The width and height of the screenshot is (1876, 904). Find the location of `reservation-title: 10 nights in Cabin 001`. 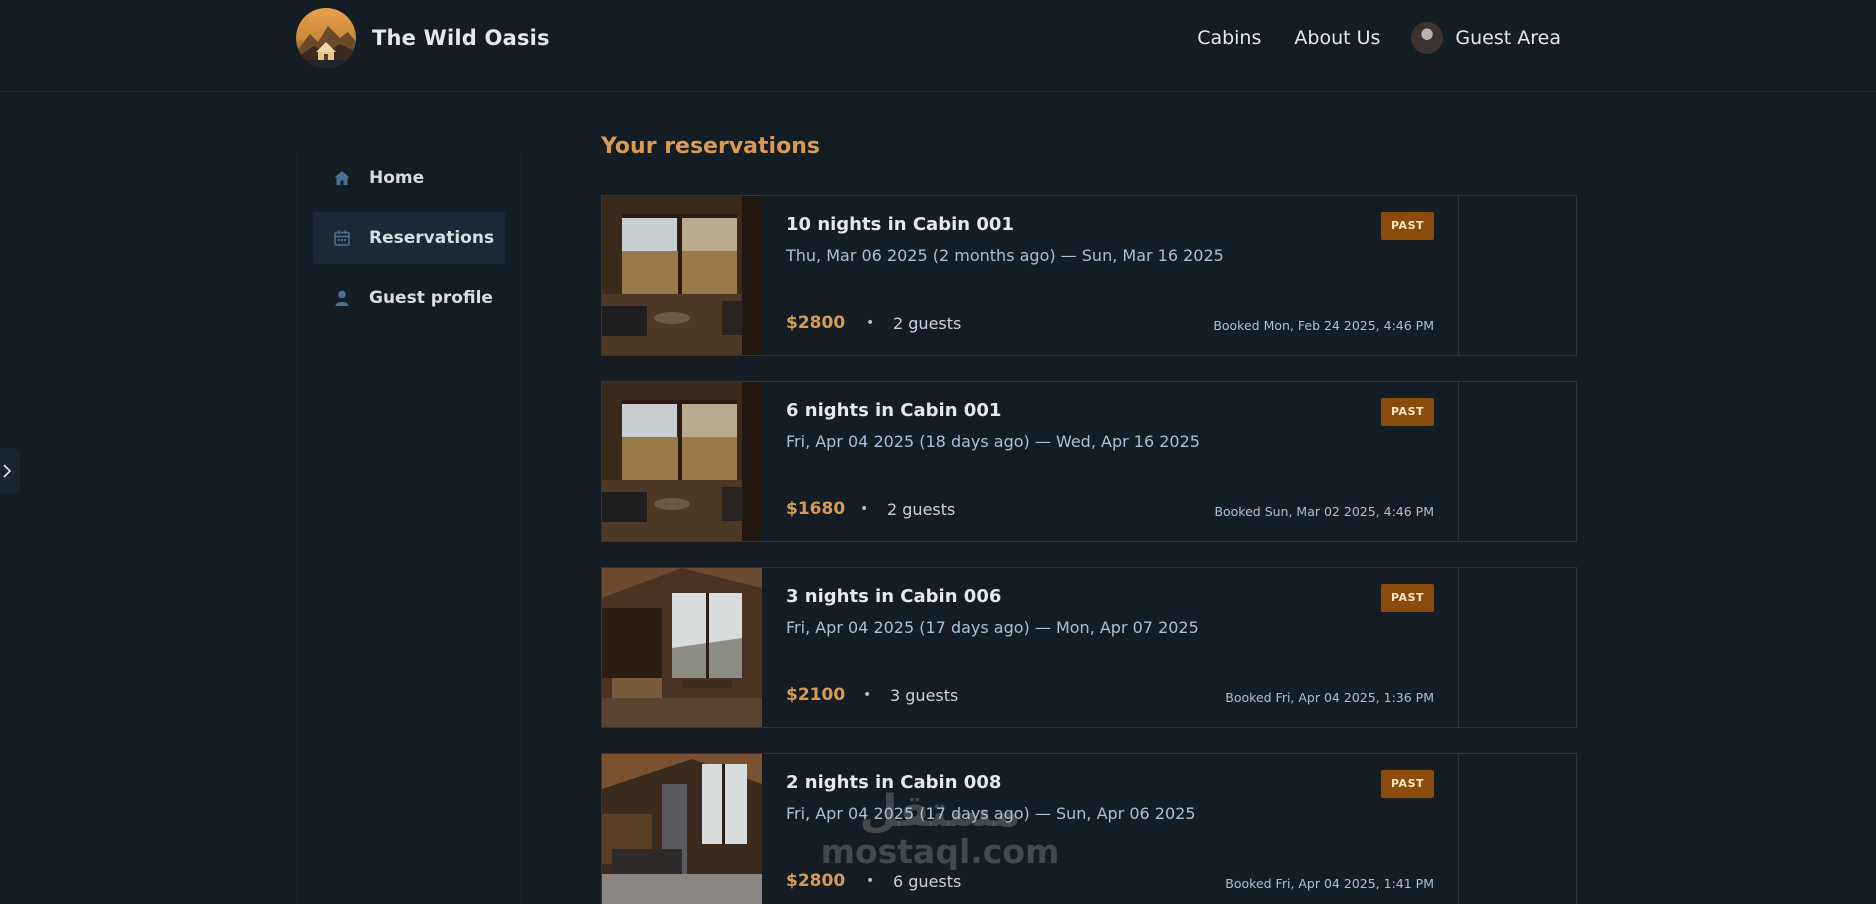

reservation-title: 10 nights in Cabin 001 is located at coordinates (900, 224).